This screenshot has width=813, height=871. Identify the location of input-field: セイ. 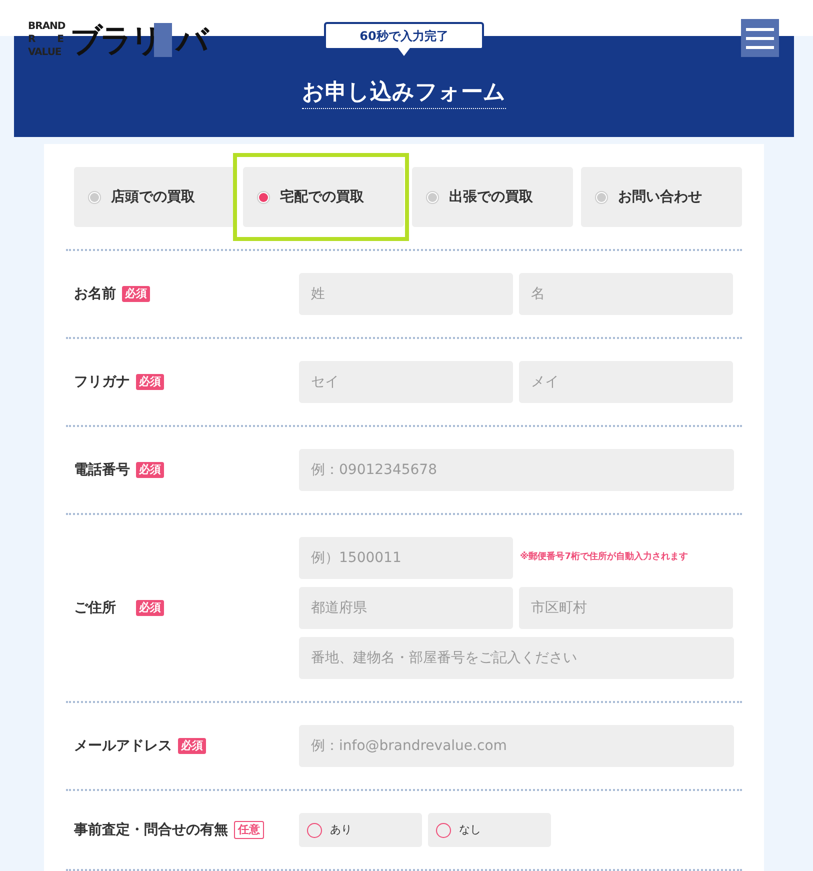
(406, 382).